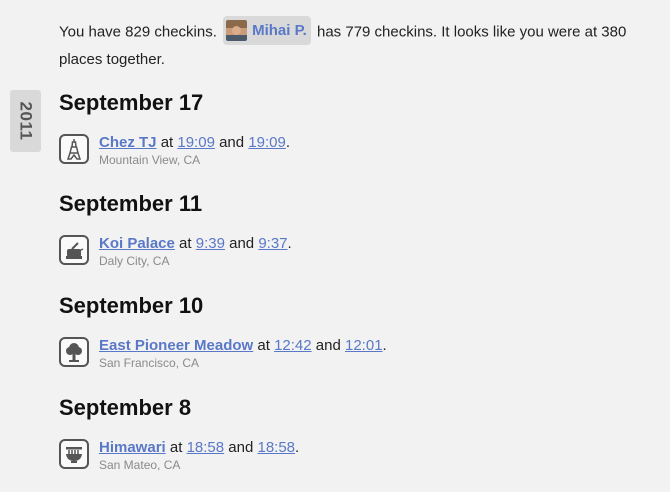  I want to click on time-link: 9:39, so click(210, 243).